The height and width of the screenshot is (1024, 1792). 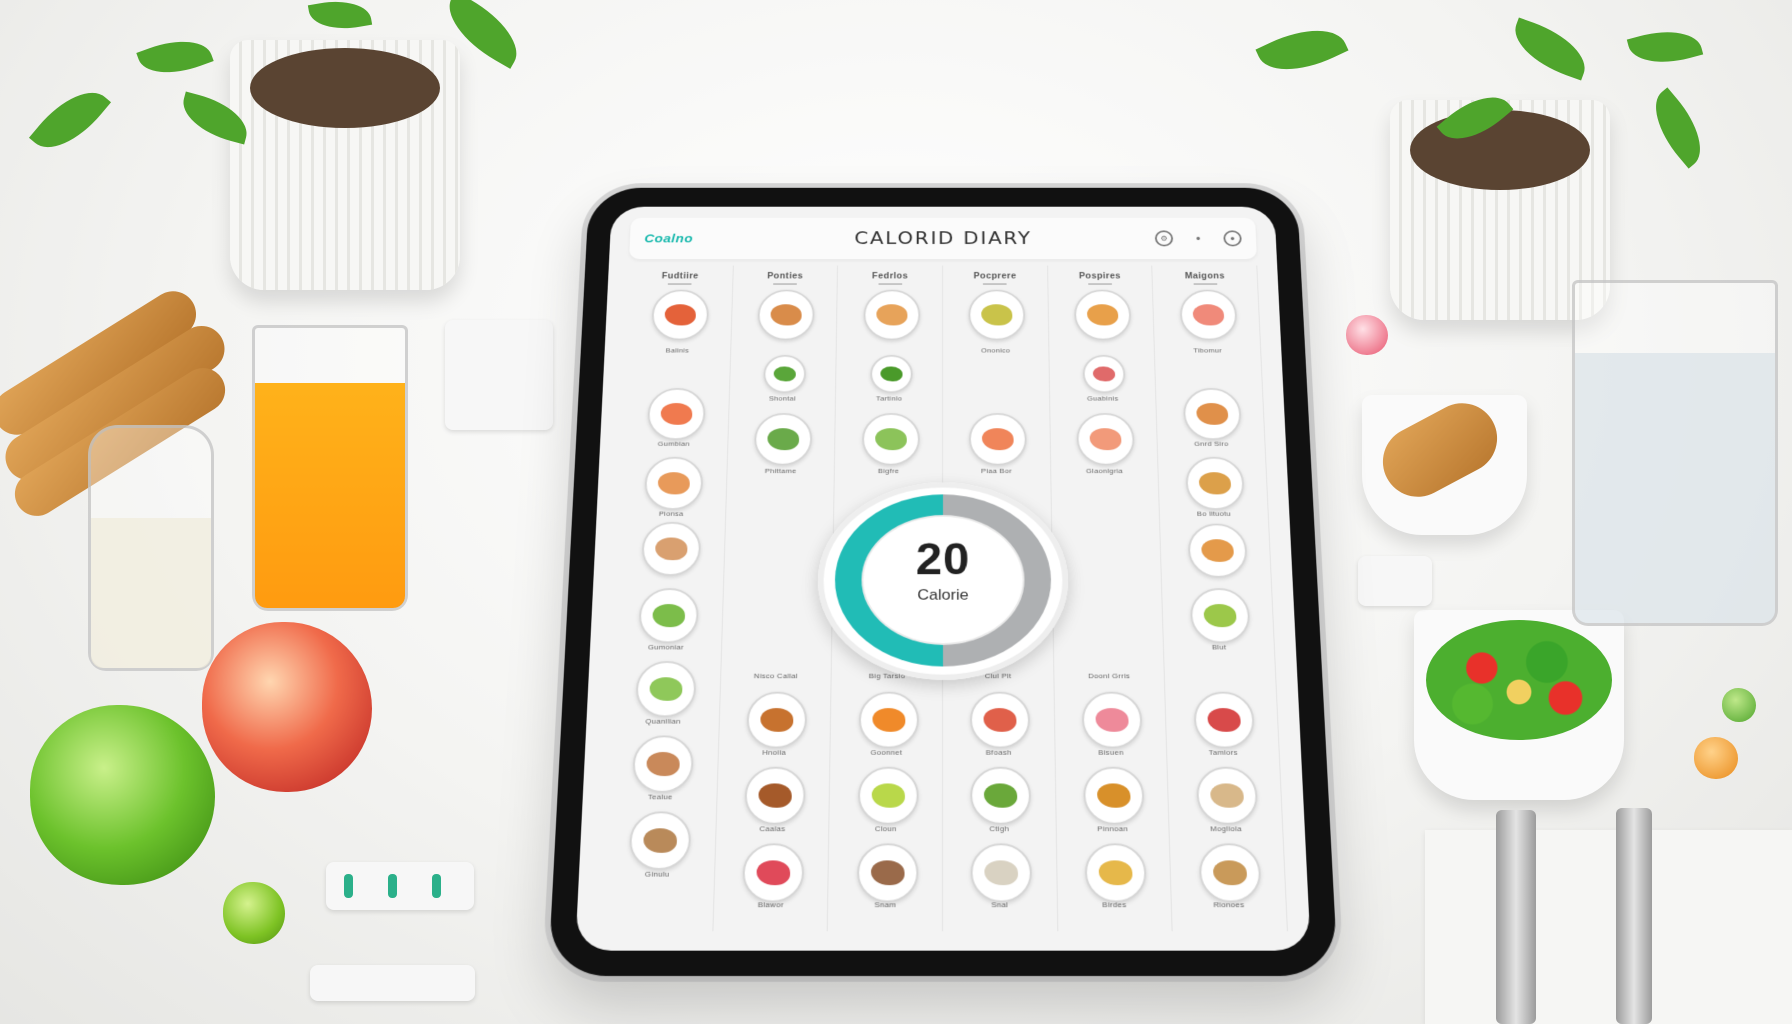 What do you see at coordinates (1205, 276) in the screenshot?
I see `column-header: Maigons` at bounding box center [1205, 276].